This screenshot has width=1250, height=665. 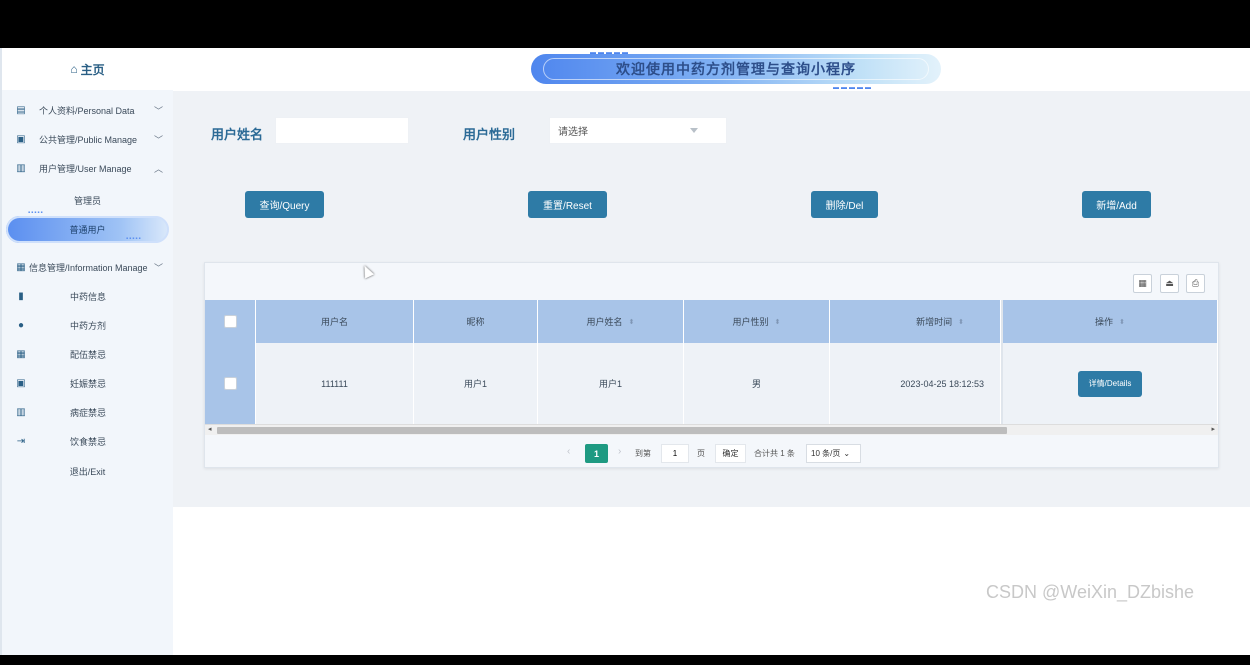 I want to click on horizontal-scrollbar: ◂ ▸, so click(x=711, y=429).